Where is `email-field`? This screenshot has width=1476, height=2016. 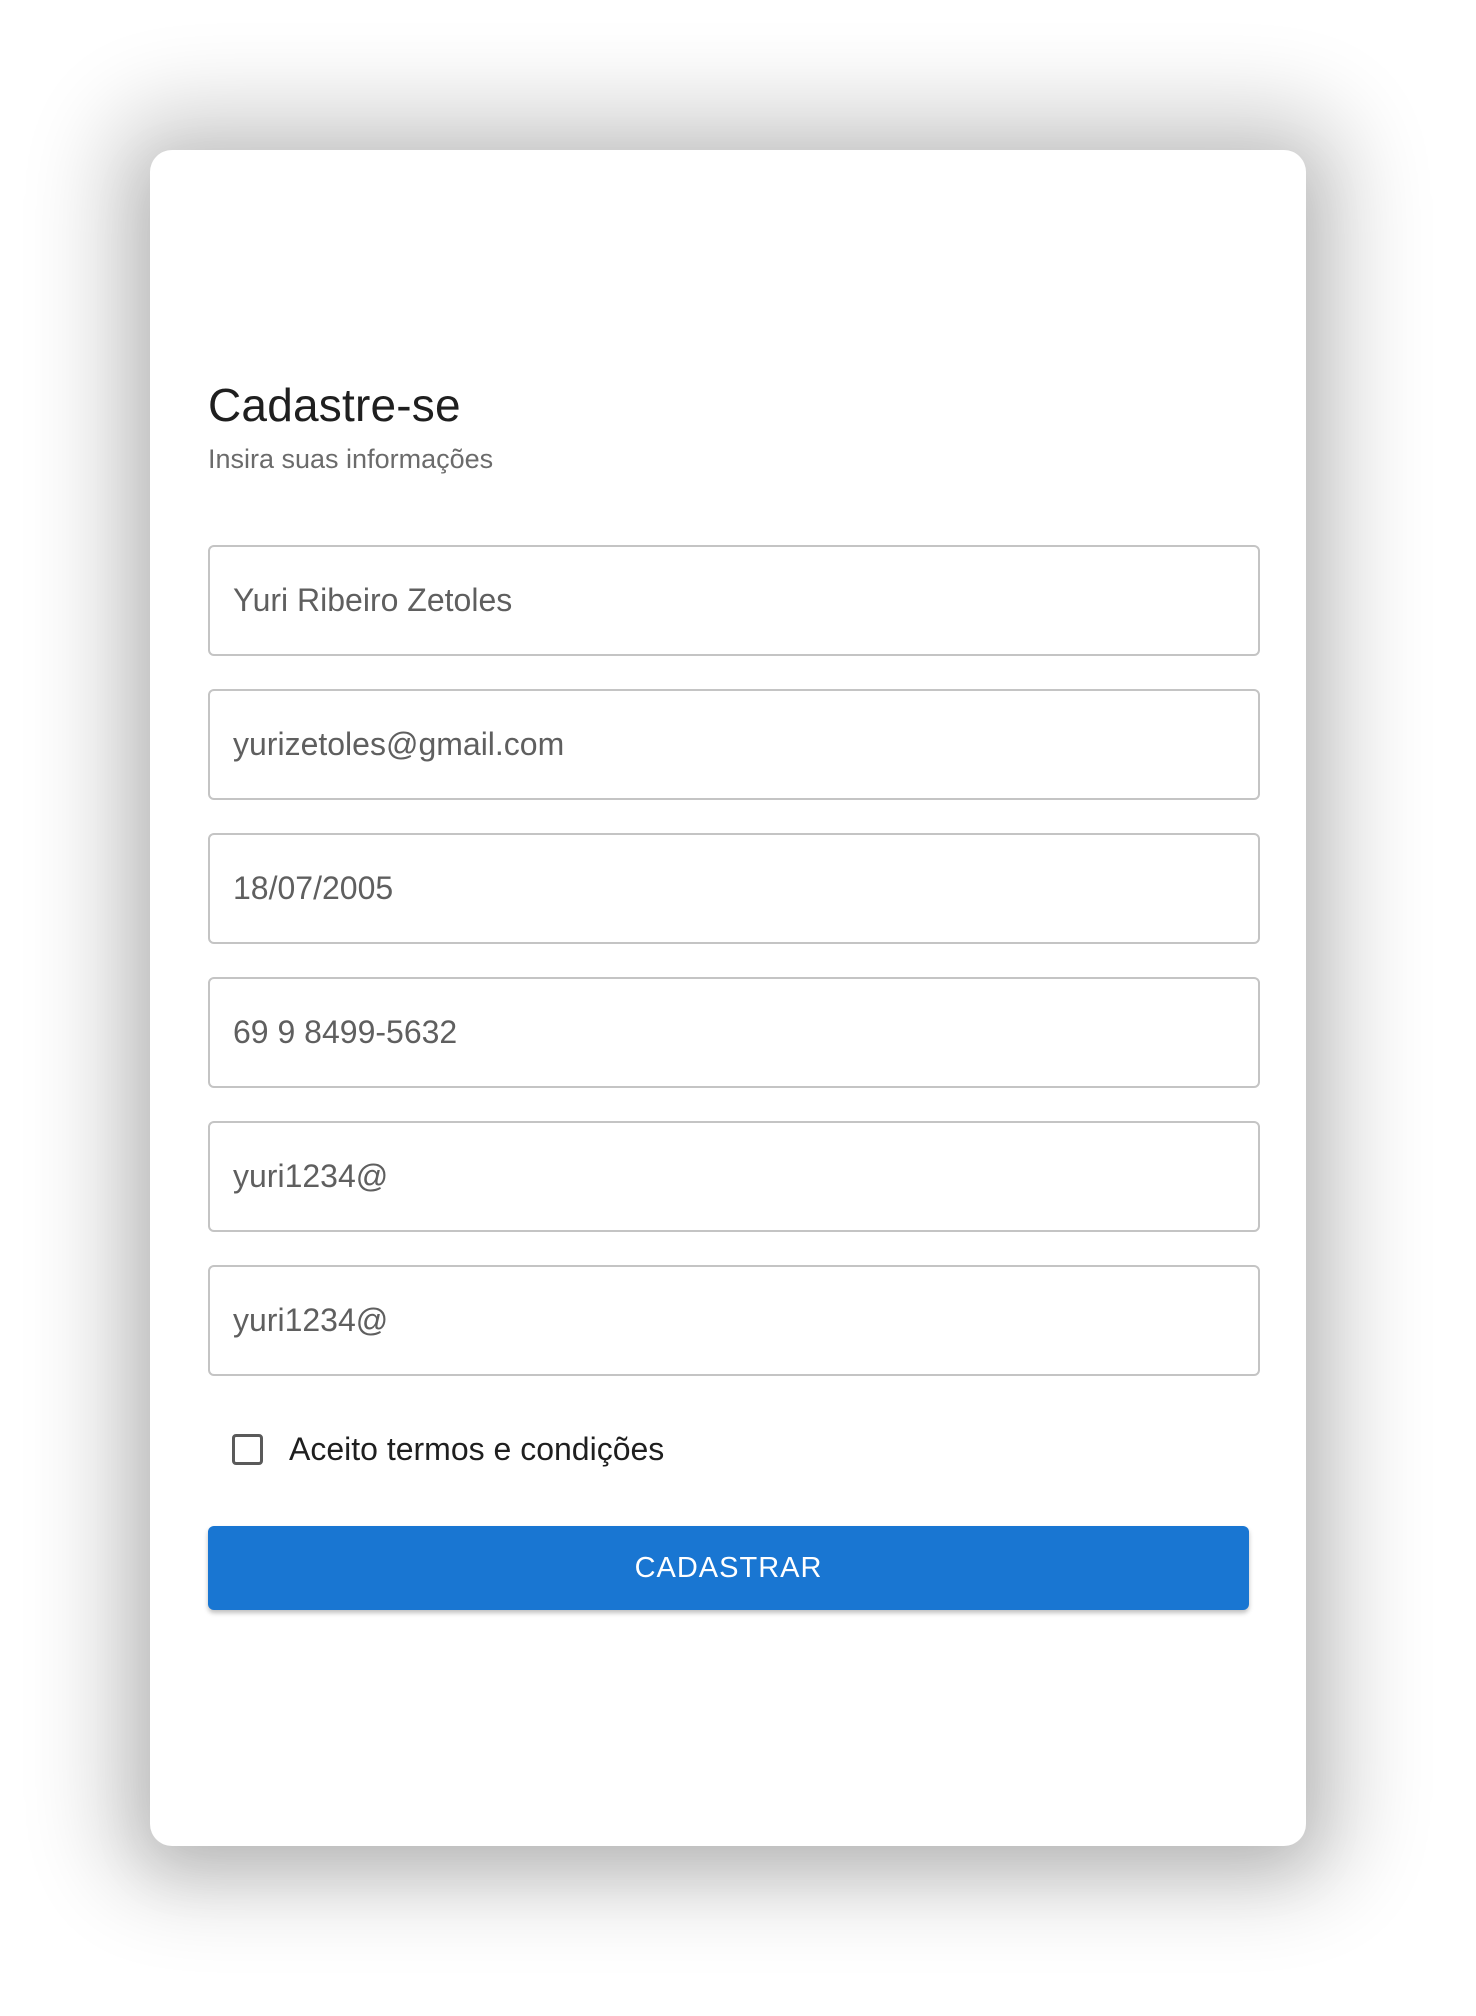 email-field is located at coordinates (734, 744).